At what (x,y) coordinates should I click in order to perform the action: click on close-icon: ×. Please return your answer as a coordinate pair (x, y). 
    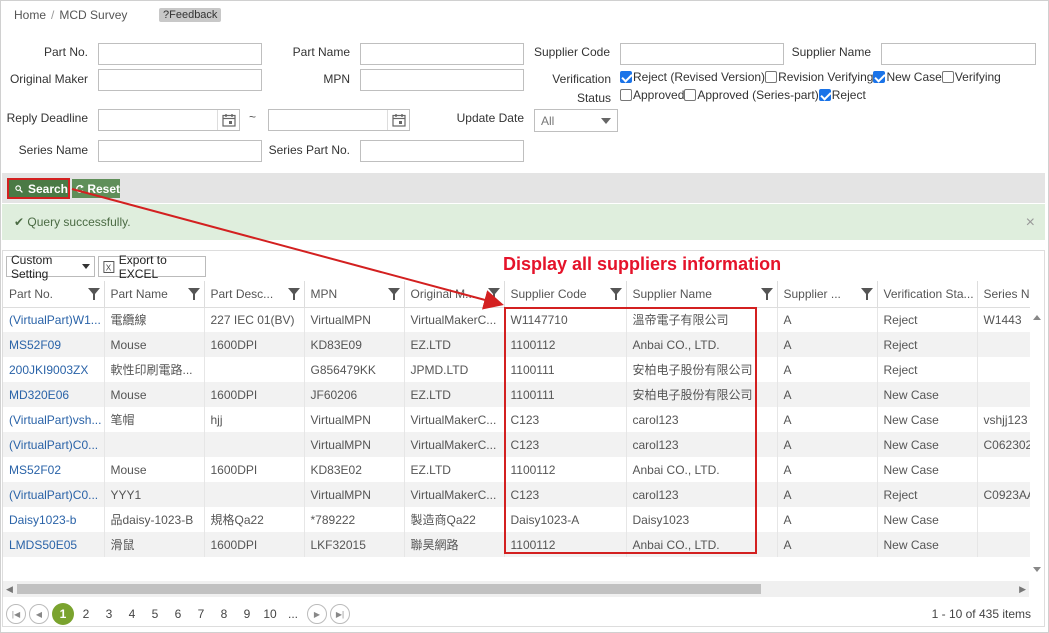
    Looking at the image, I should click on (1030, 223).